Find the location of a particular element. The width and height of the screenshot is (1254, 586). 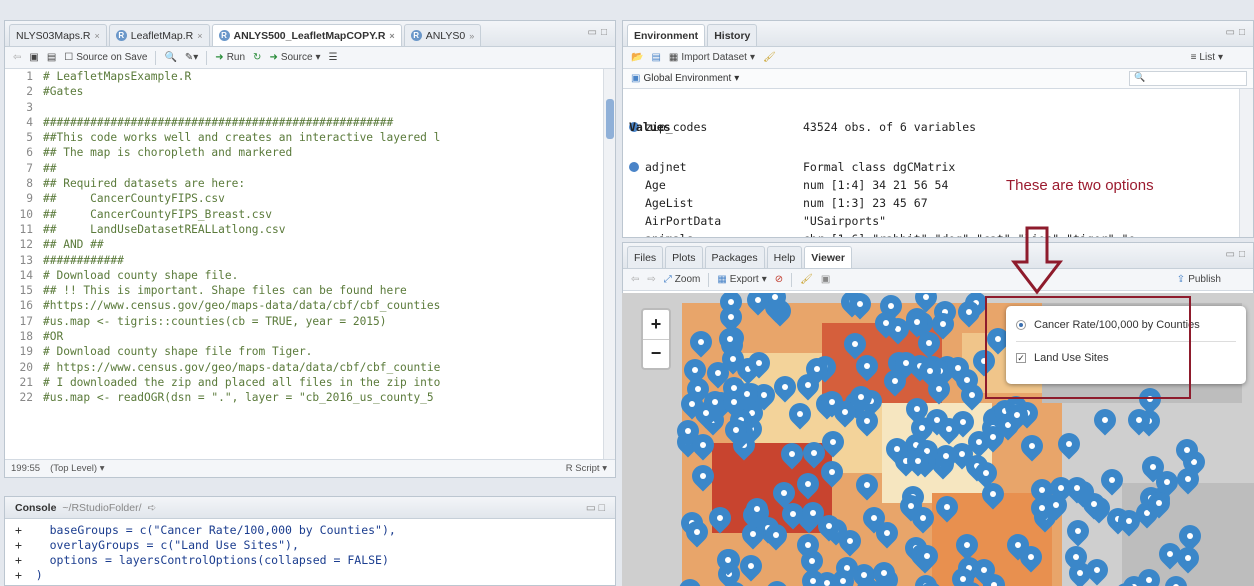

code-line: 18 #OR is located at coordinates (304, 336).